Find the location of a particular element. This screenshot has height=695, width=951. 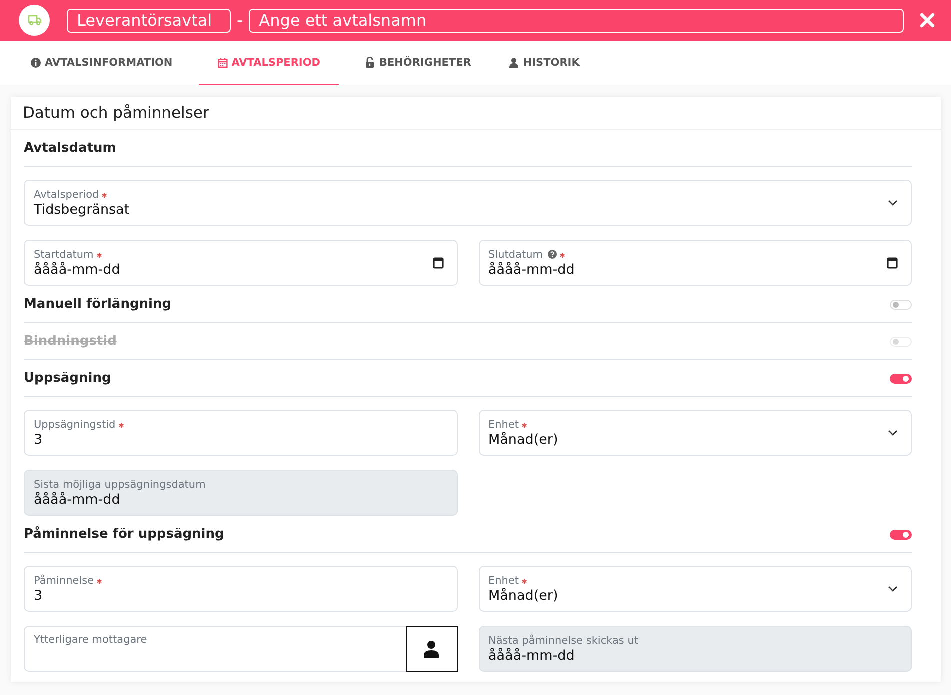

field-label: Uppsägningstid is located at coordinates (75, 424).